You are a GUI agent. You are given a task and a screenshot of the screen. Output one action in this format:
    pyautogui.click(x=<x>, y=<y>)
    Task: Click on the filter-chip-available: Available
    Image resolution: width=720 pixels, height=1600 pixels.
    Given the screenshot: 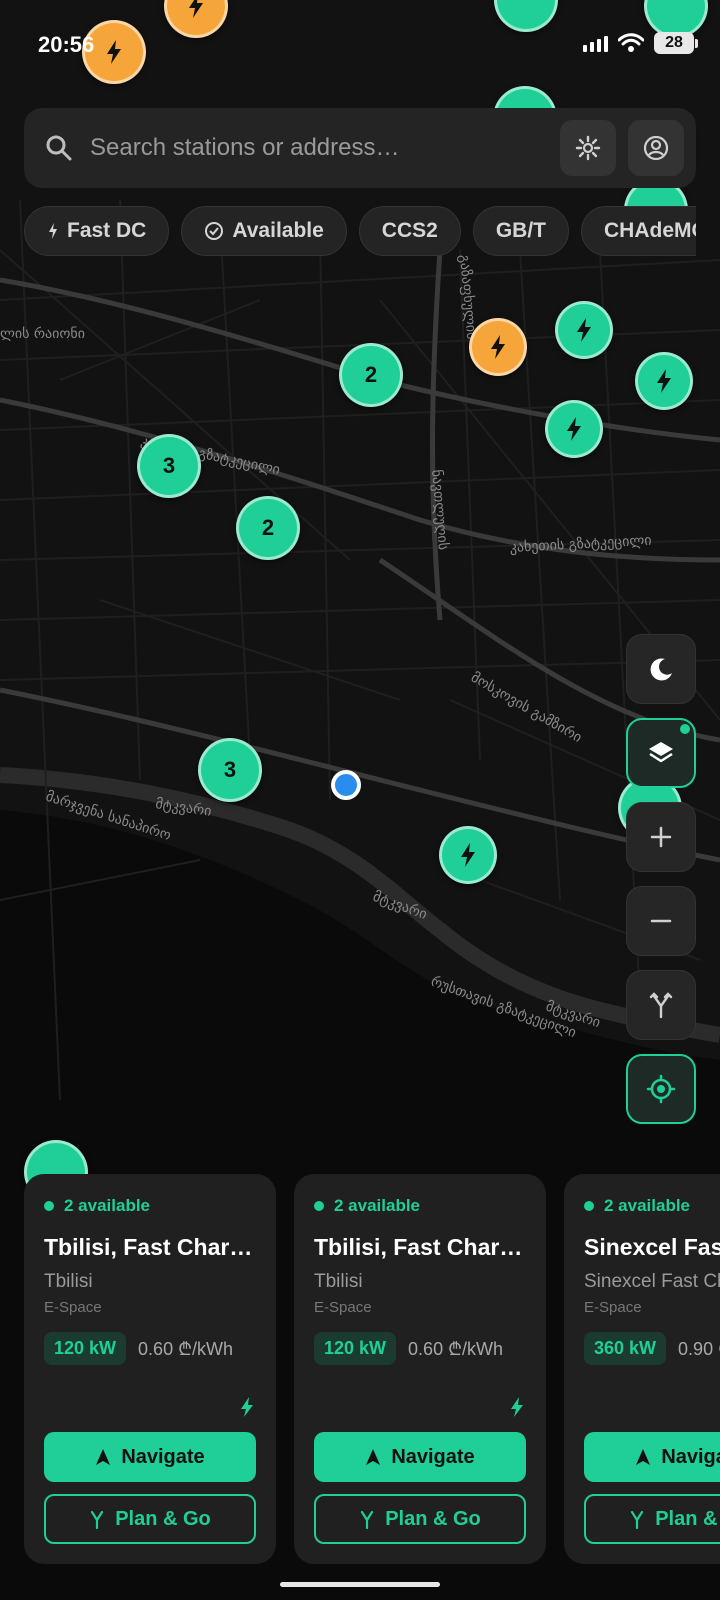 What is the action you would take?
    pyautogui.click(x=264, y=231)
    